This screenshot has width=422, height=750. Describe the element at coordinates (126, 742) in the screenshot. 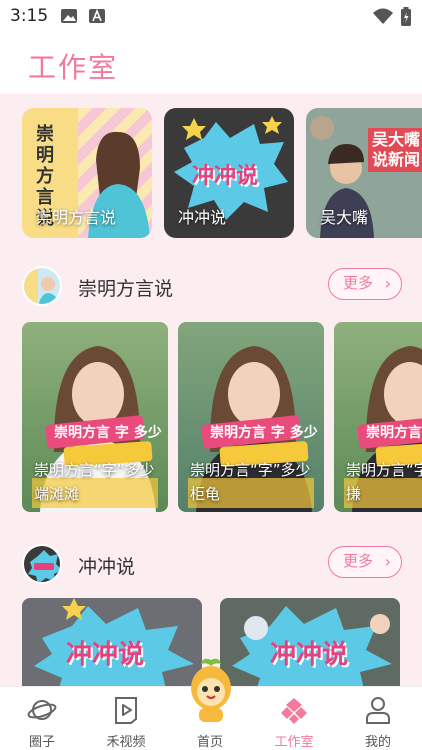

I see `tab-label: 禾视频` at that location.